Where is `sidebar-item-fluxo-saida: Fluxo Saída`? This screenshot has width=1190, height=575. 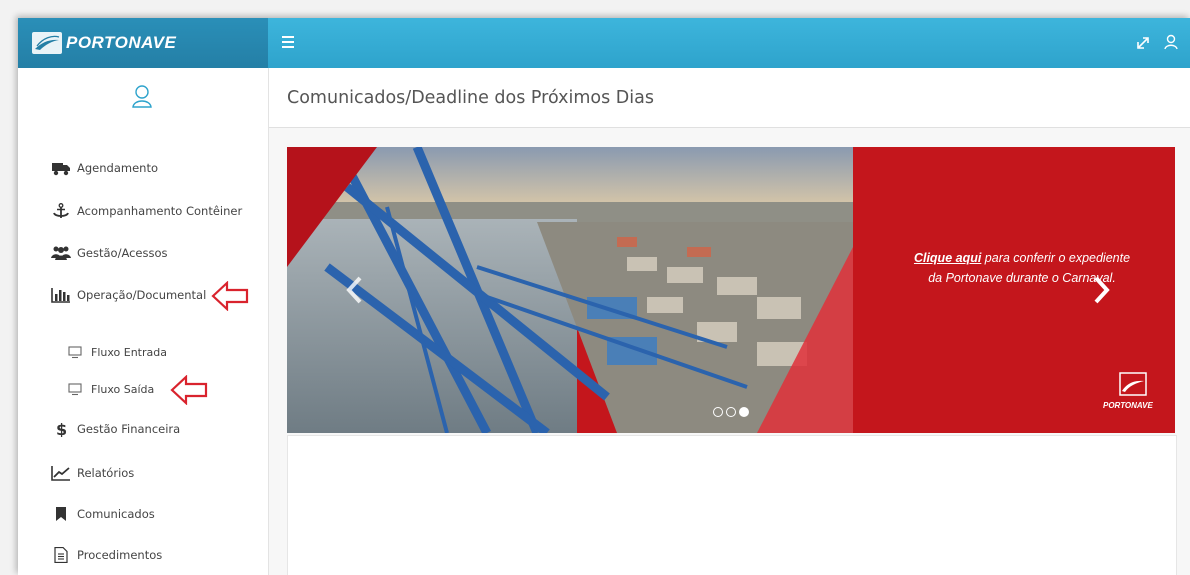 sidebar-item-fluxo-saida: Fluxo Saída is located at coordinates (111, 389).